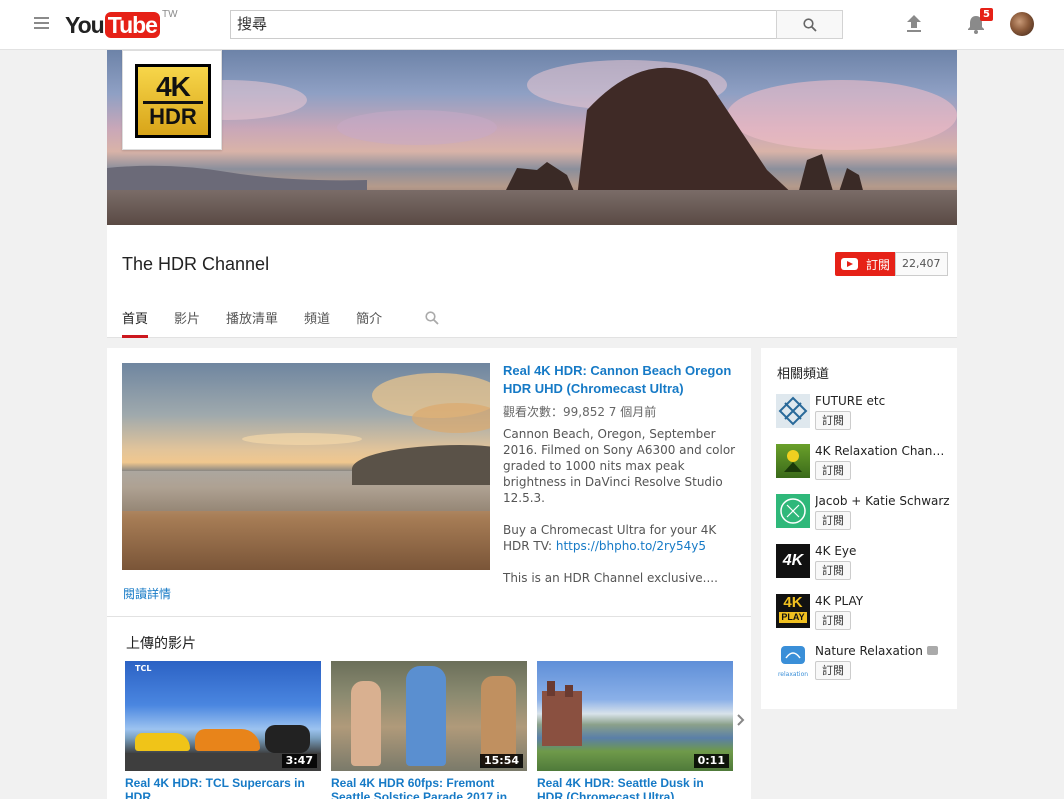 This screenshot has height=799, width=1064. I want to click on search-input: 搜尋, so click(503, 24).